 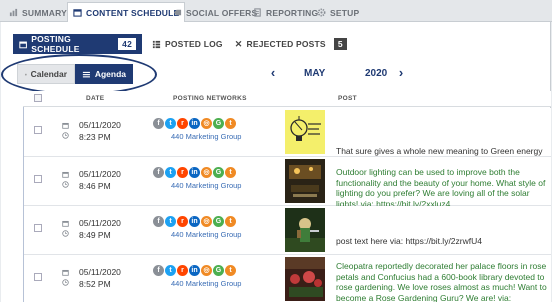 I want to click on list-icon, so click(x=156, y=44).